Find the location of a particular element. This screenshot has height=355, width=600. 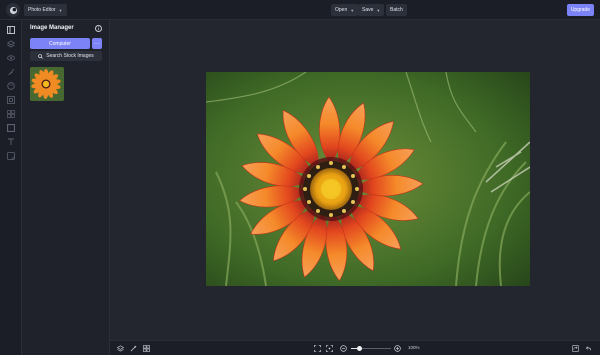

text-icon is located at coordinates (11, 142).